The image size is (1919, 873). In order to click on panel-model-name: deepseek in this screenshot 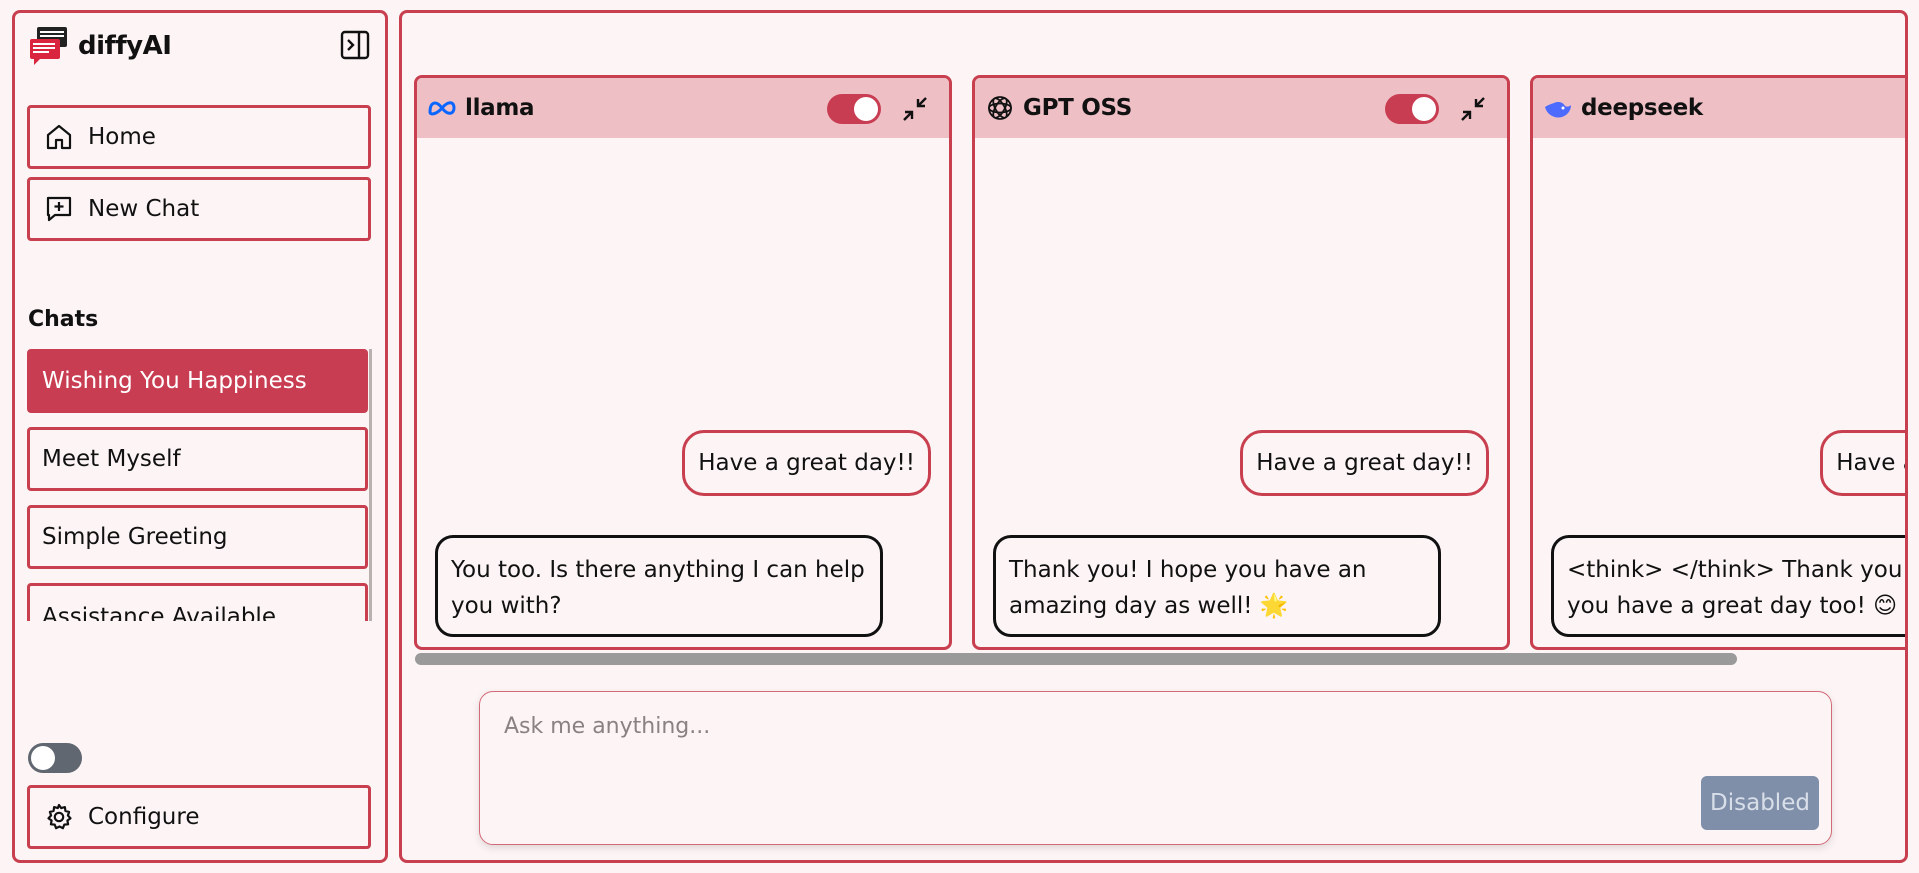, I will do `click(1642, 108)`.